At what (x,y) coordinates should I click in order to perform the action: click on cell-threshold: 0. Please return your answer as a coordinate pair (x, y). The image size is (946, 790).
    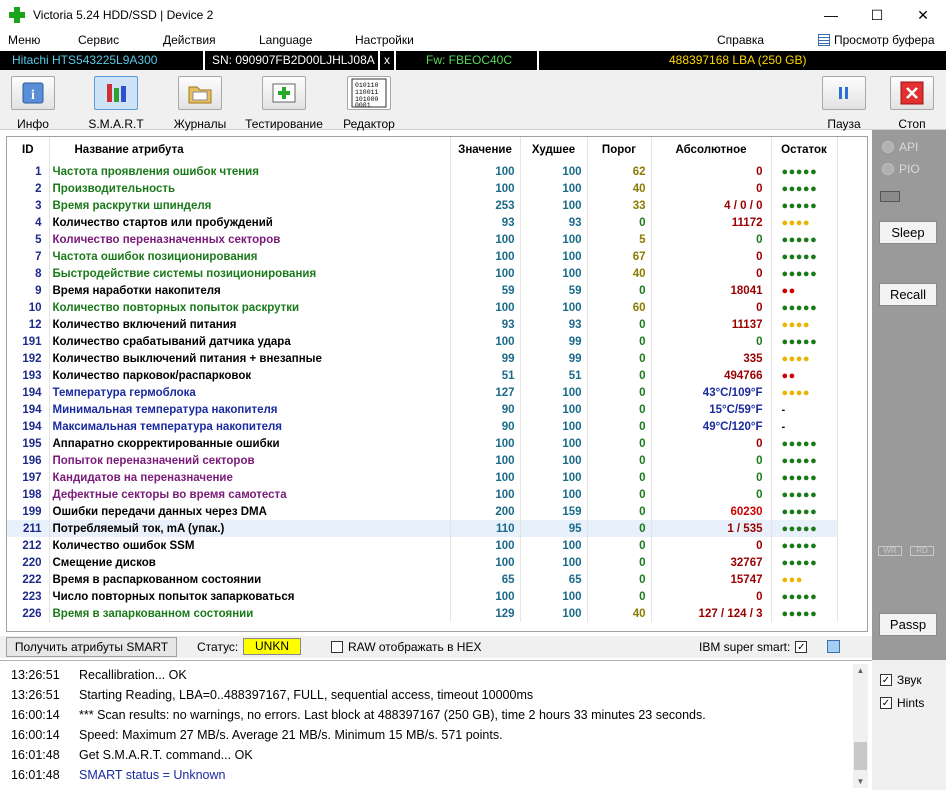
    Looking at the image, I should click on (619, 511).